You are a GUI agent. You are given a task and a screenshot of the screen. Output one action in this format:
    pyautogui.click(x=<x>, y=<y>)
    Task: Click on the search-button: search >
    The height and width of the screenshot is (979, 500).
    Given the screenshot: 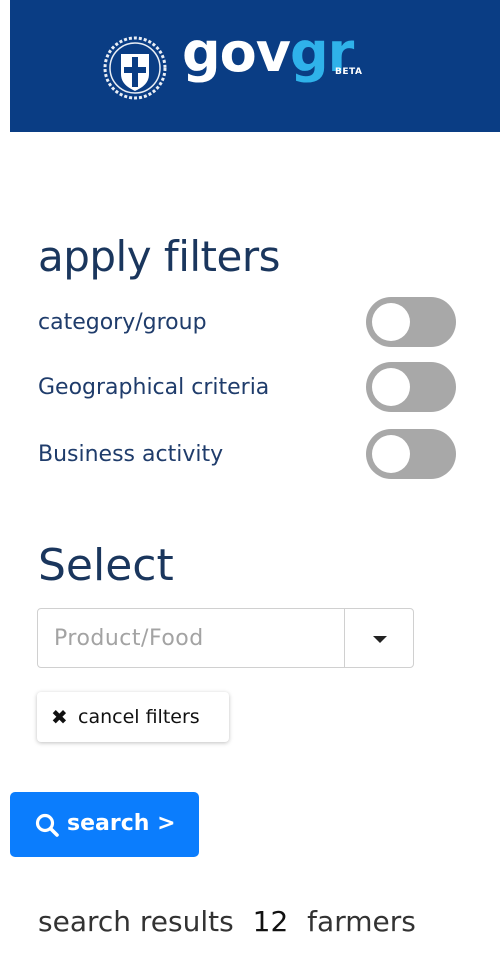 What is the action you would take?
    pyautogui.click(x=104, y=824)
    